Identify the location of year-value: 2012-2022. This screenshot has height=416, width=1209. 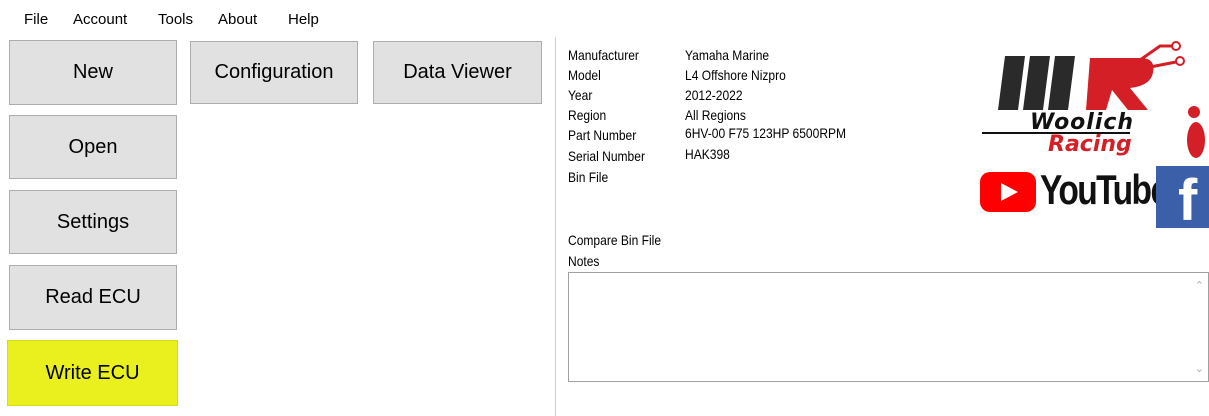
(714, 95).